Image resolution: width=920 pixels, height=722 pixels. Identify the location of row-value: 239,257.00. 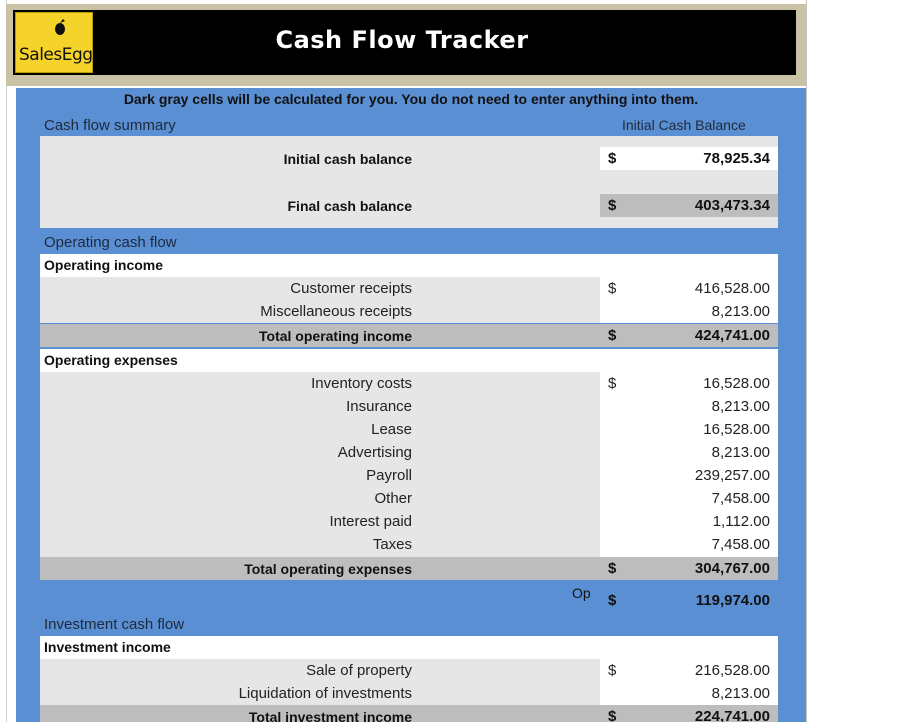
(732, 475).